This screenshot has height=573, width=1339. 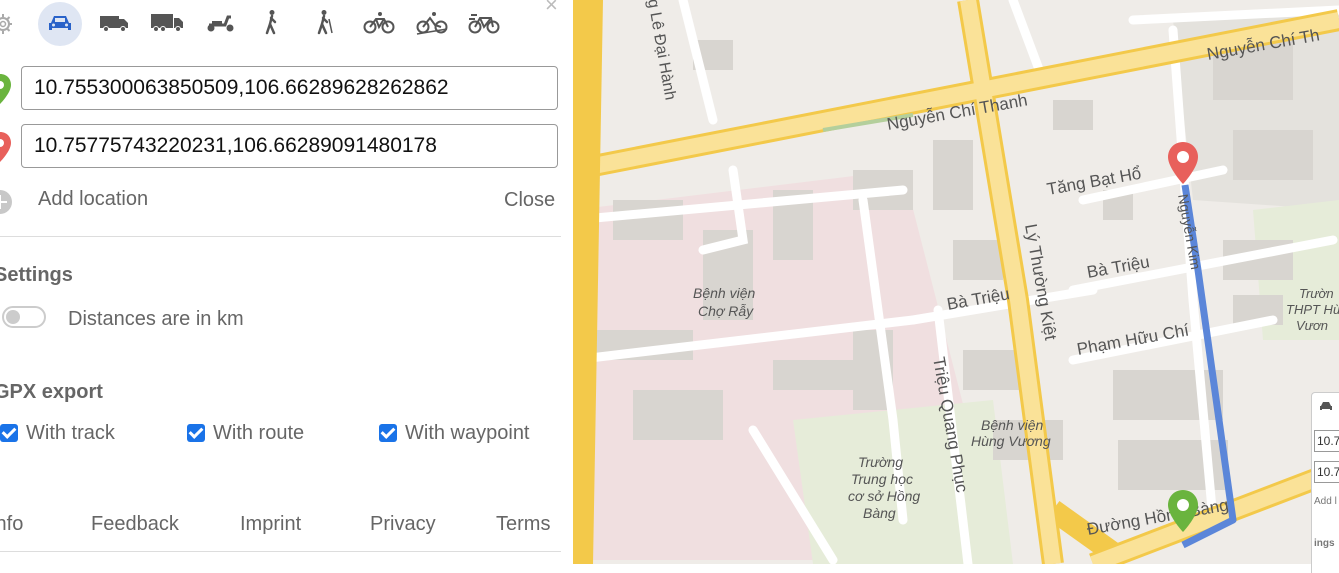 I want to click on label-thcs-2: Trung học, so click(x=882, y=479).